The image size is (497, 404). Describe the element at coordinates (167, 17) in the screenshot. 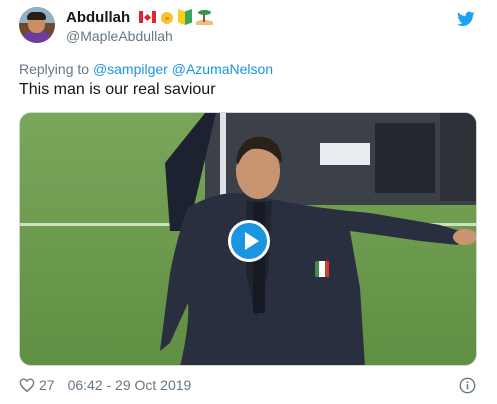

I see `baby-chick-icon` at that location.